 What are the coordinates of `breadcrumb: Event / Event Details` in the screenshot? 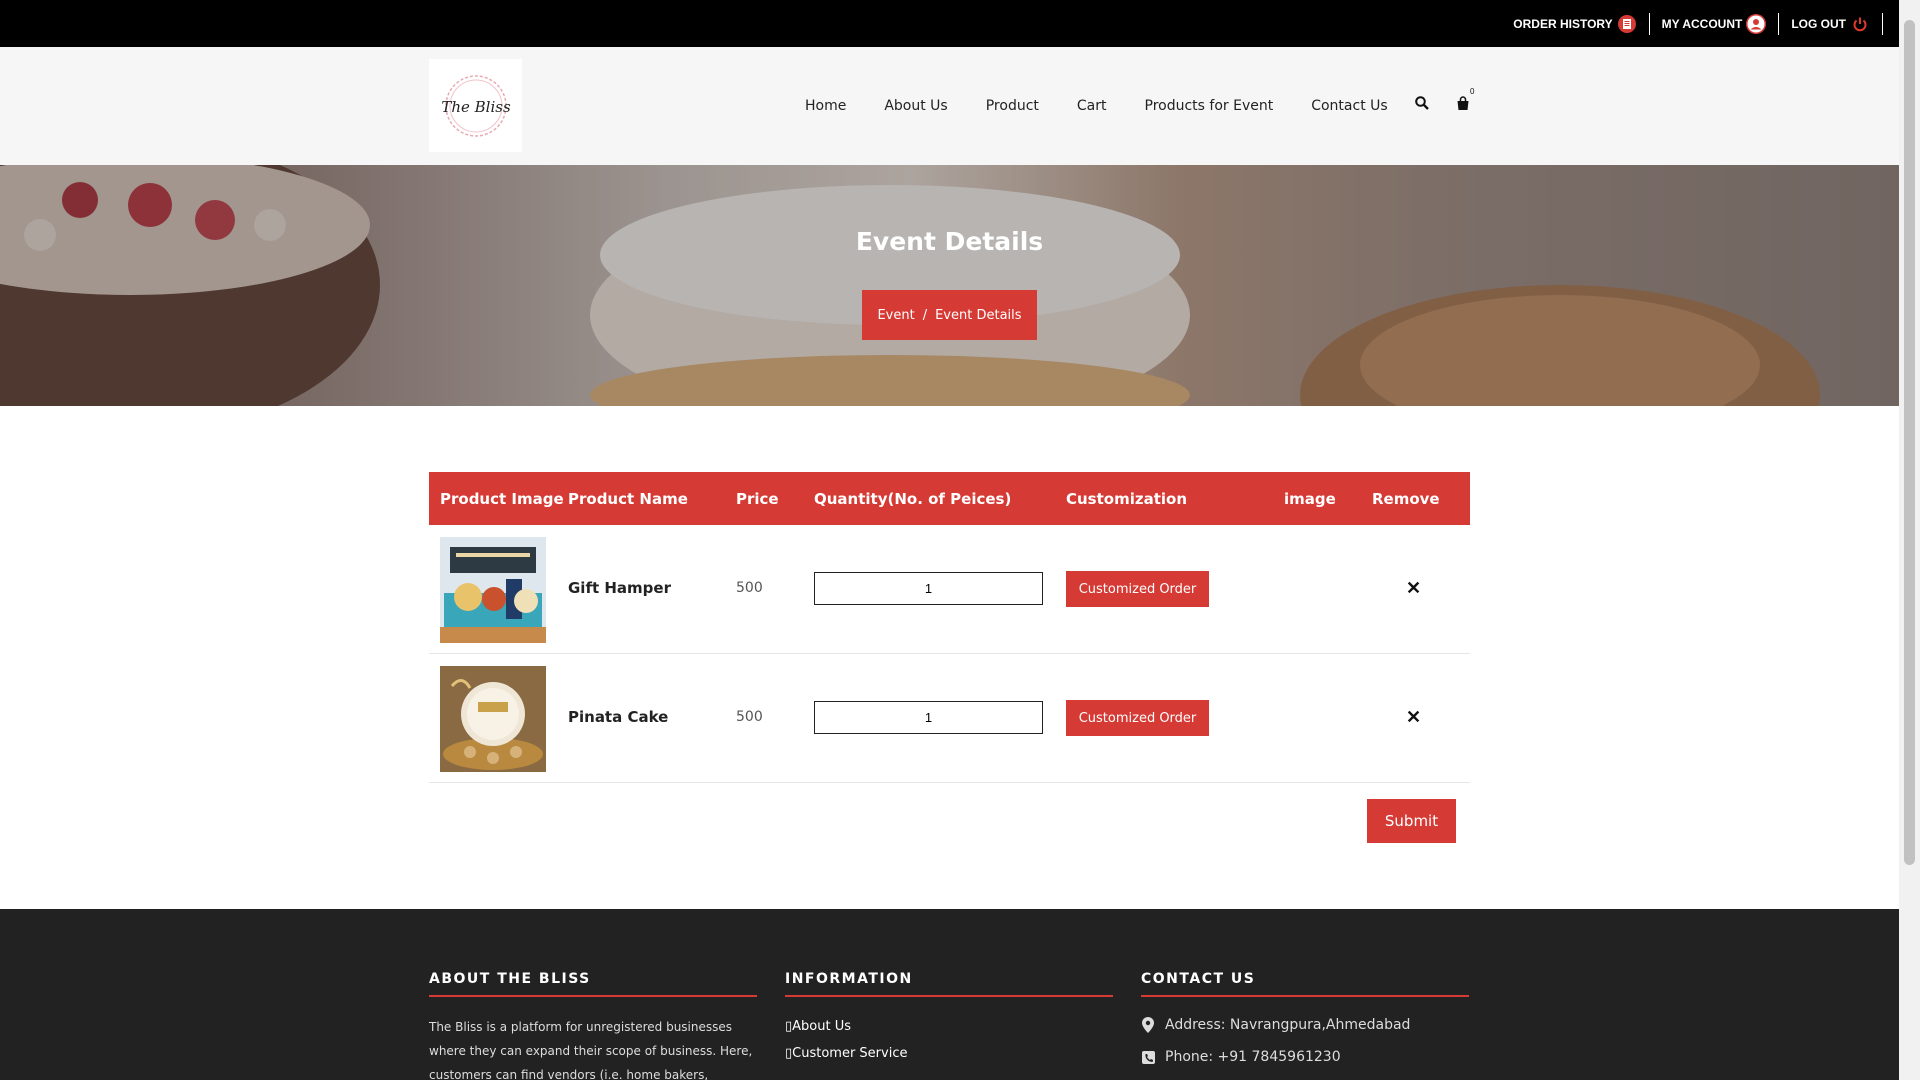 It's located at (949, 315).